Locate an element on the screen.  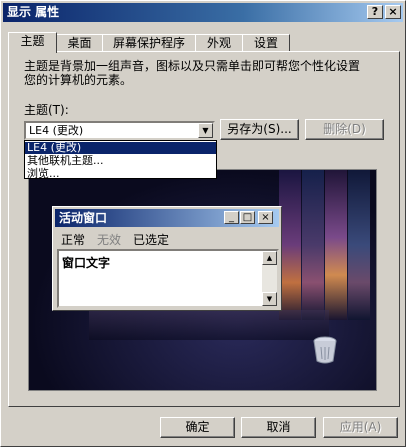
close-button: × is located at coordinates (393, 12).